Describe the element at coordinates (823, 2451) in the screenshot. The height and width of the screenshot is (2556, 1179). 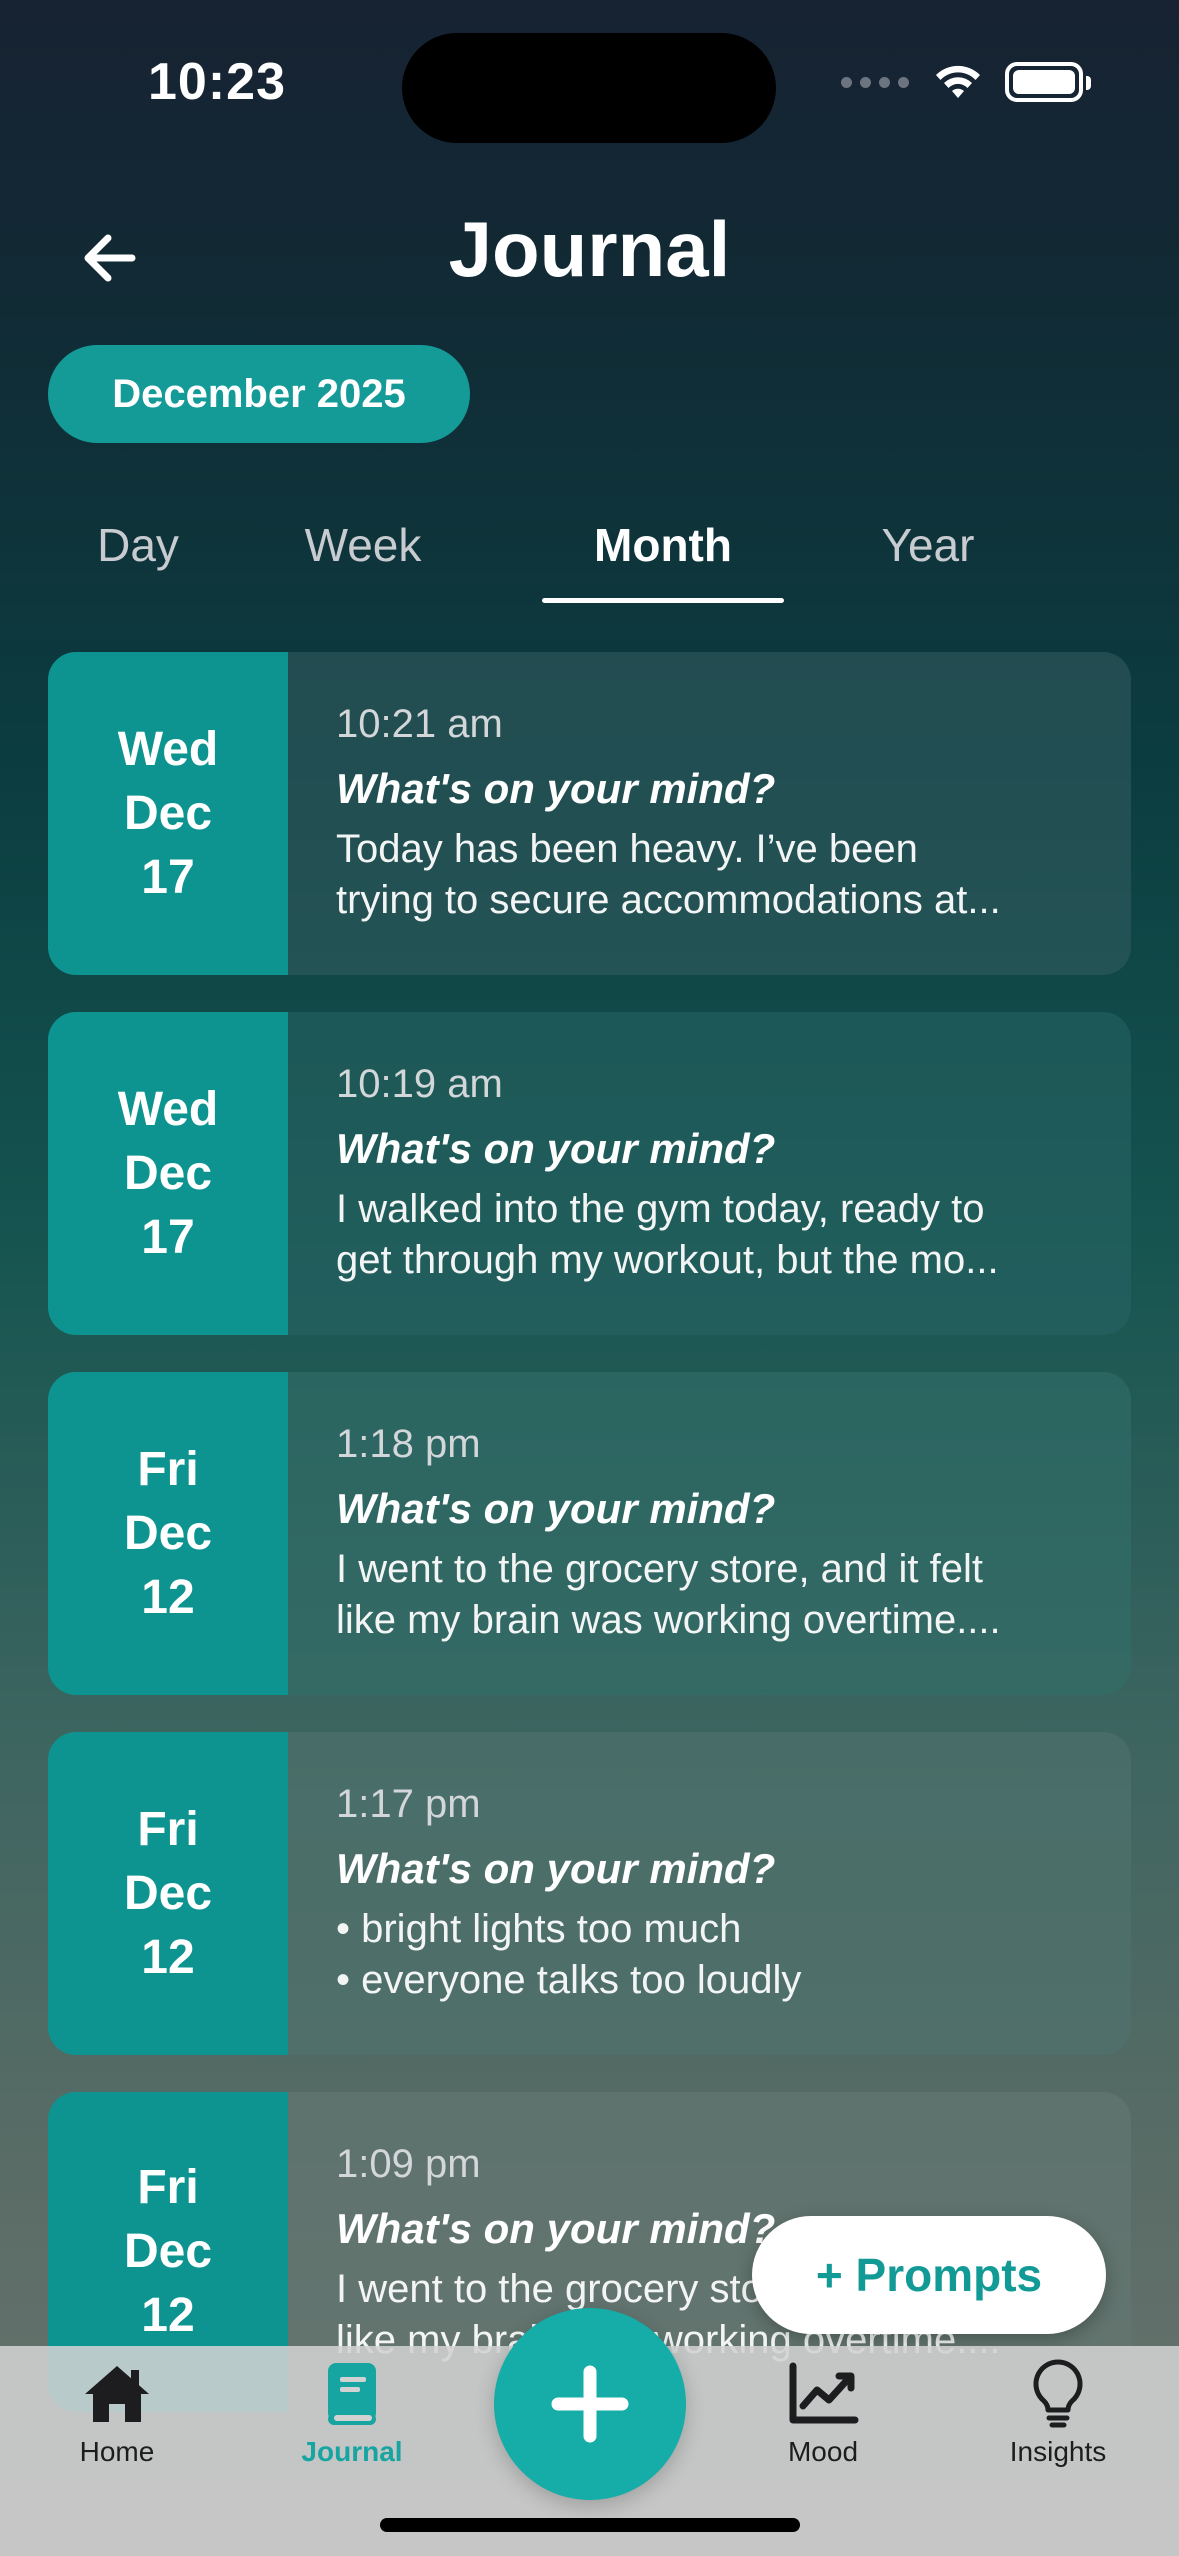
I see `nav-mood-label: Mood` at that location.